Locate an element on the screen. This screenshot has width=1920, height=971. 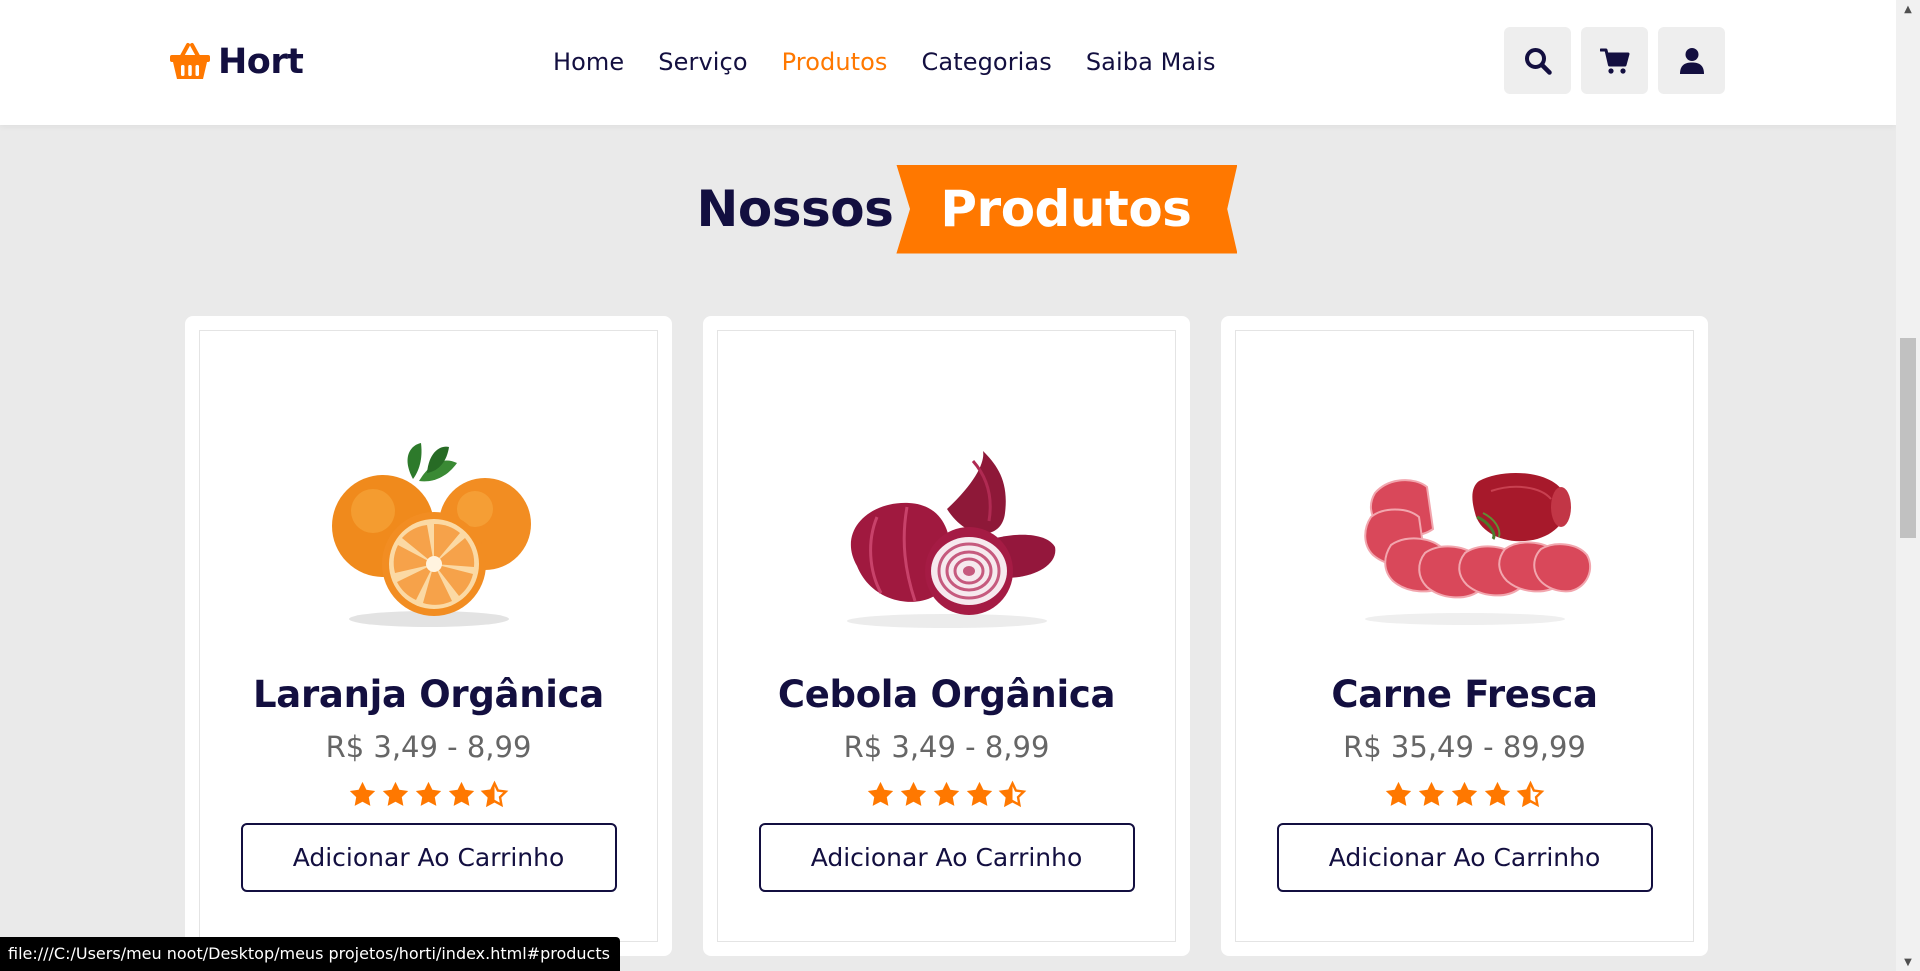
onion-image is located at coordinates (947, 531).